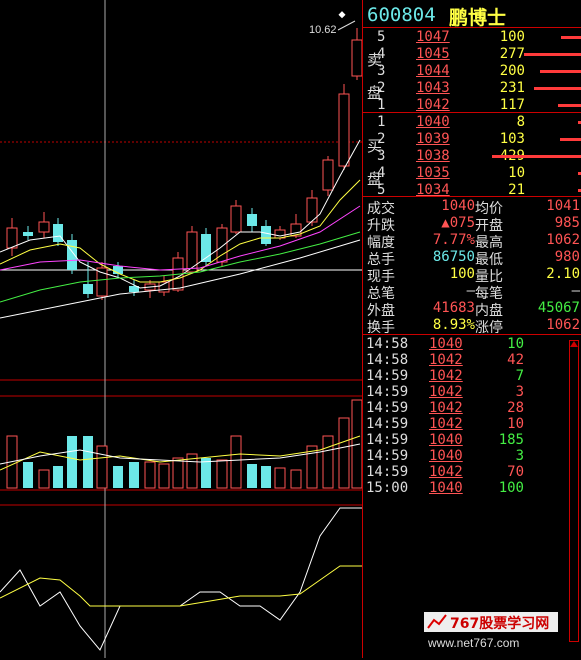  I want to click on tick-row: 14:59 1042 7, so click(472, 376).